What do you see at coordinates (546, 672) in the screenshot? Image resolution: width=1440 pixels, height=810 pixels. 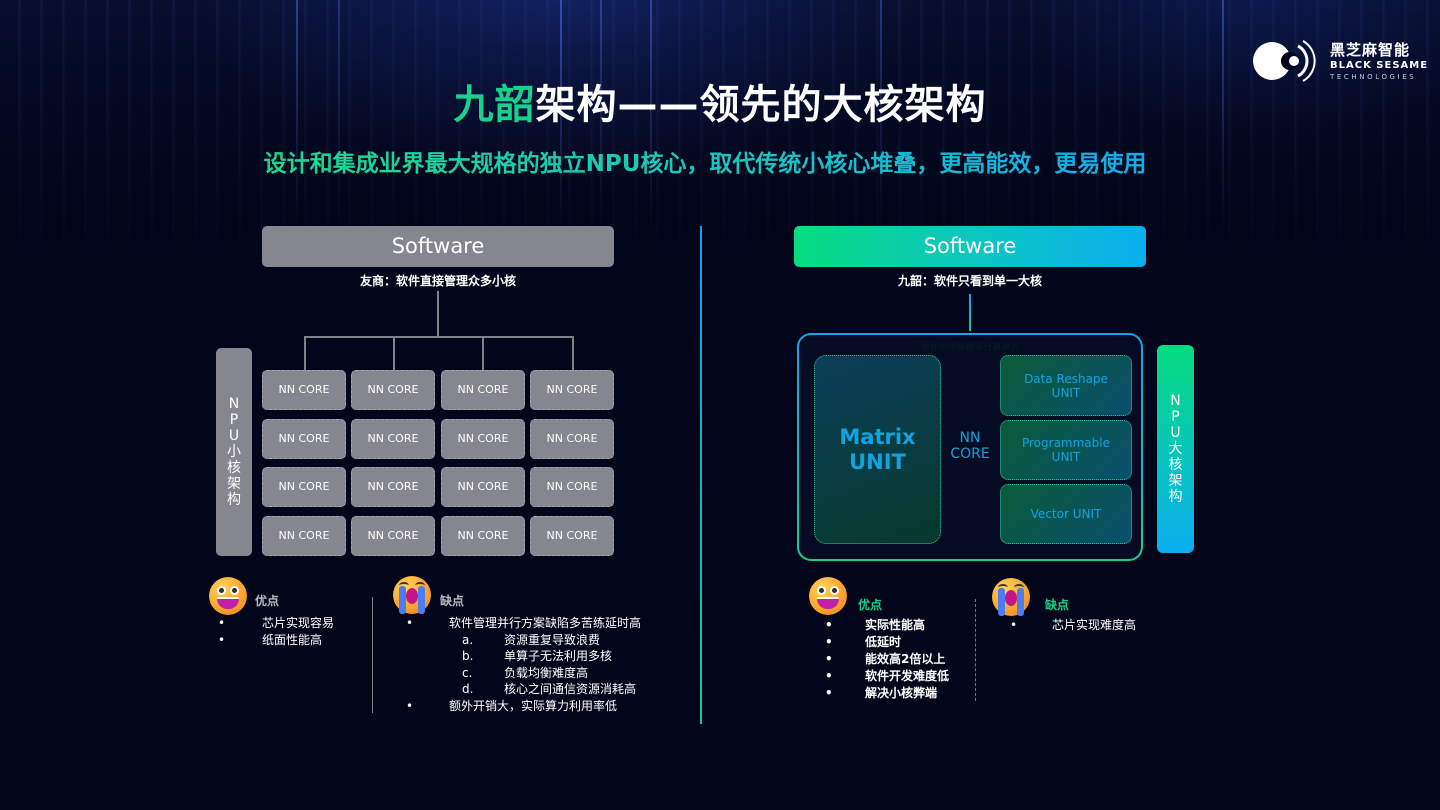 I see `sub-item-text: 负载均衡难度高` at bounding box center [546, 672].